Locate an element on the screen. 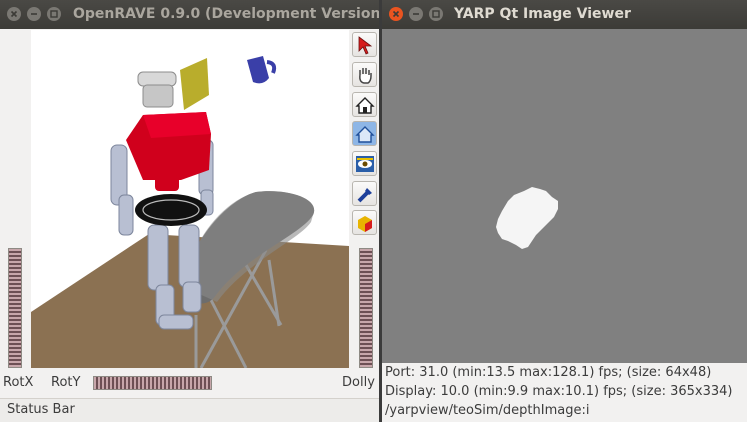  robot-head is located at coordinates (157, 79).